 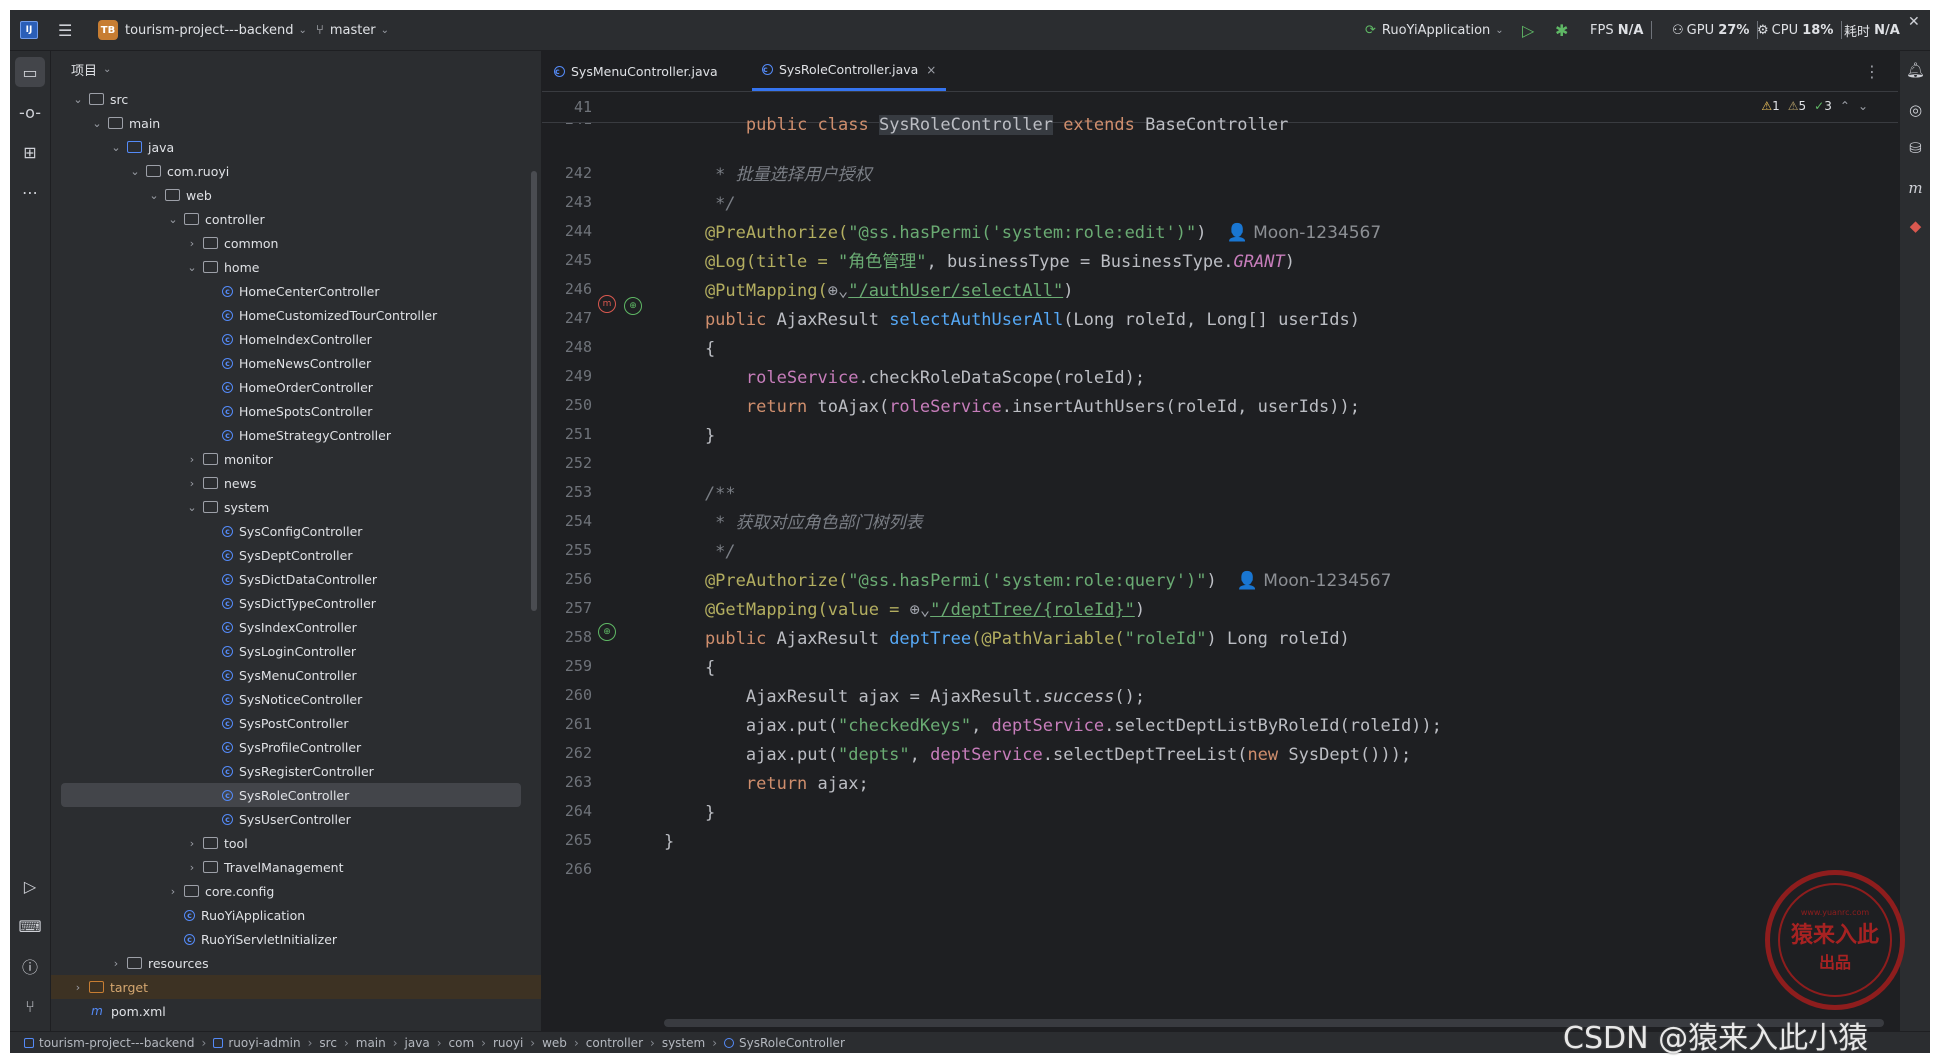 I want to click on tree-item: › TravelManagement, so click(x=291, y=867).